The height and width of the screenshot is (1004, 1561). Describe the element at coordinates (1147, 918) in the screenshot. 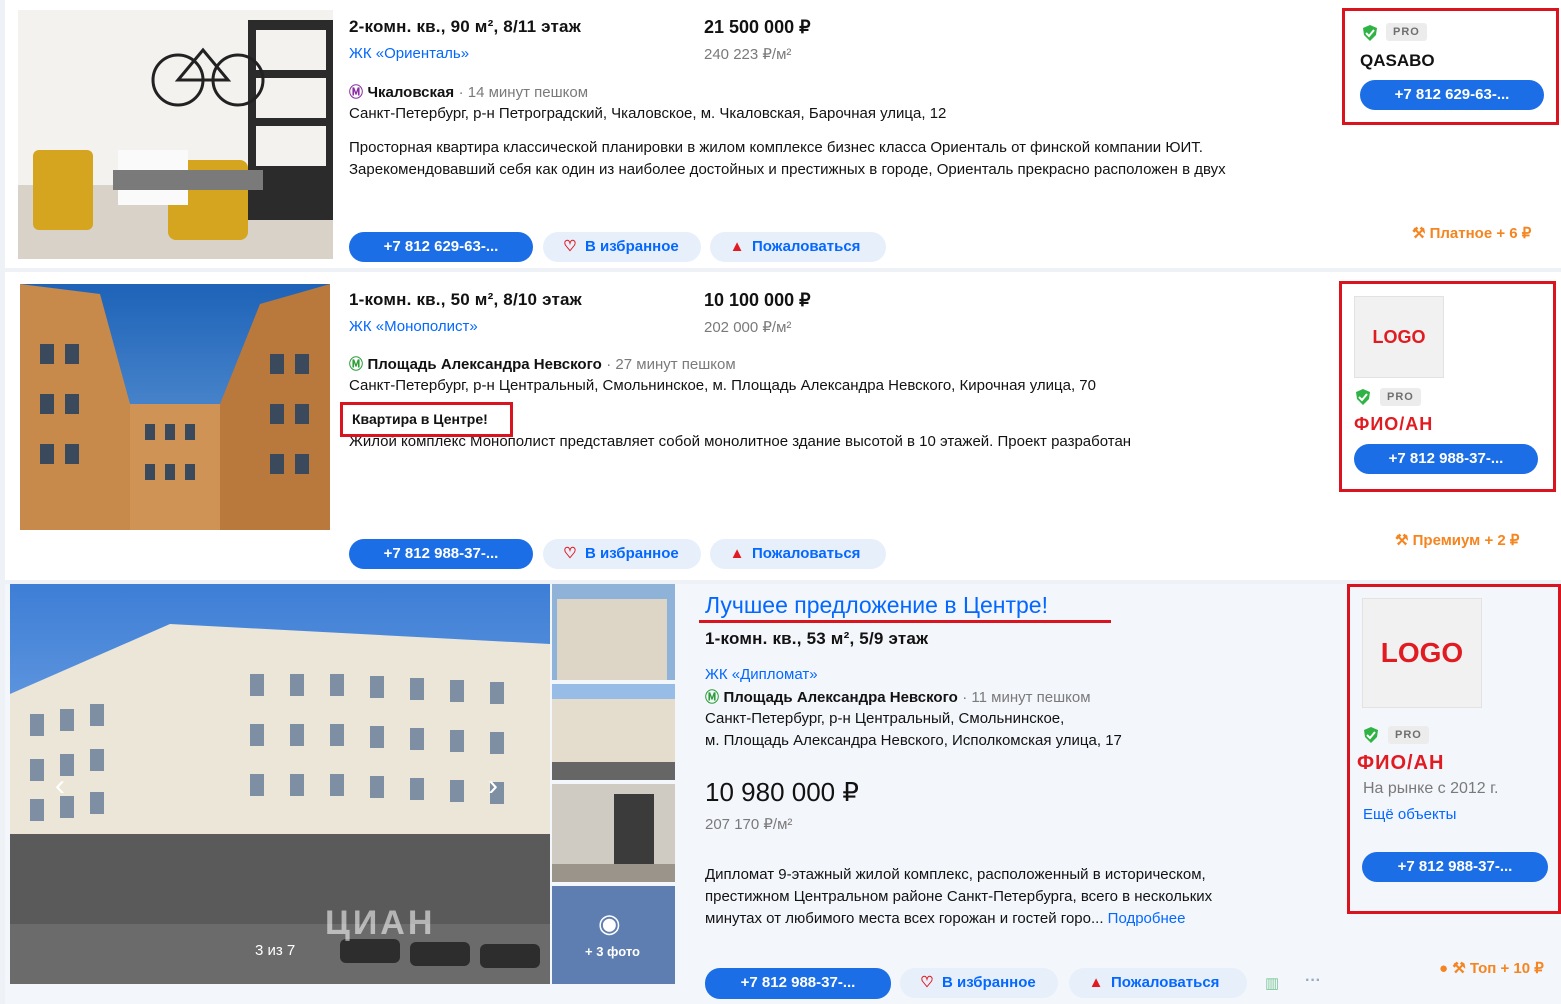

I see `more-link: Подробнее` at that location.